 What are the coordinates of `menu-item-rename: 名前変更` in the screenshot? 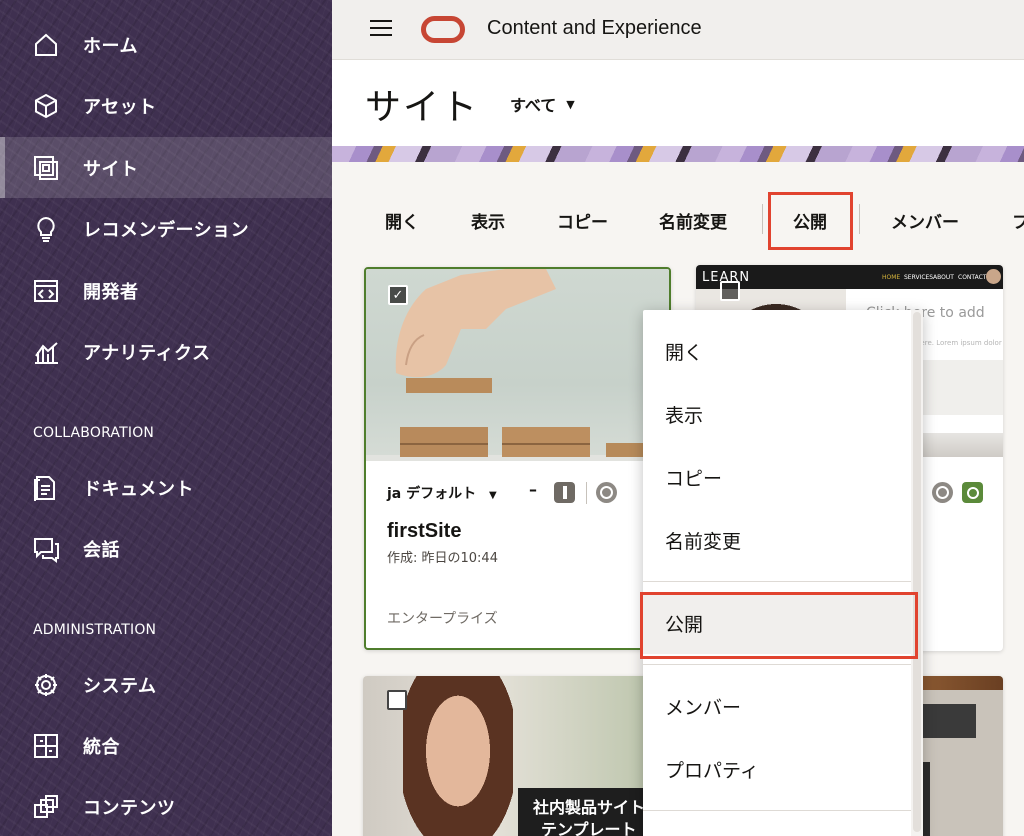 It's located at (777, 540).